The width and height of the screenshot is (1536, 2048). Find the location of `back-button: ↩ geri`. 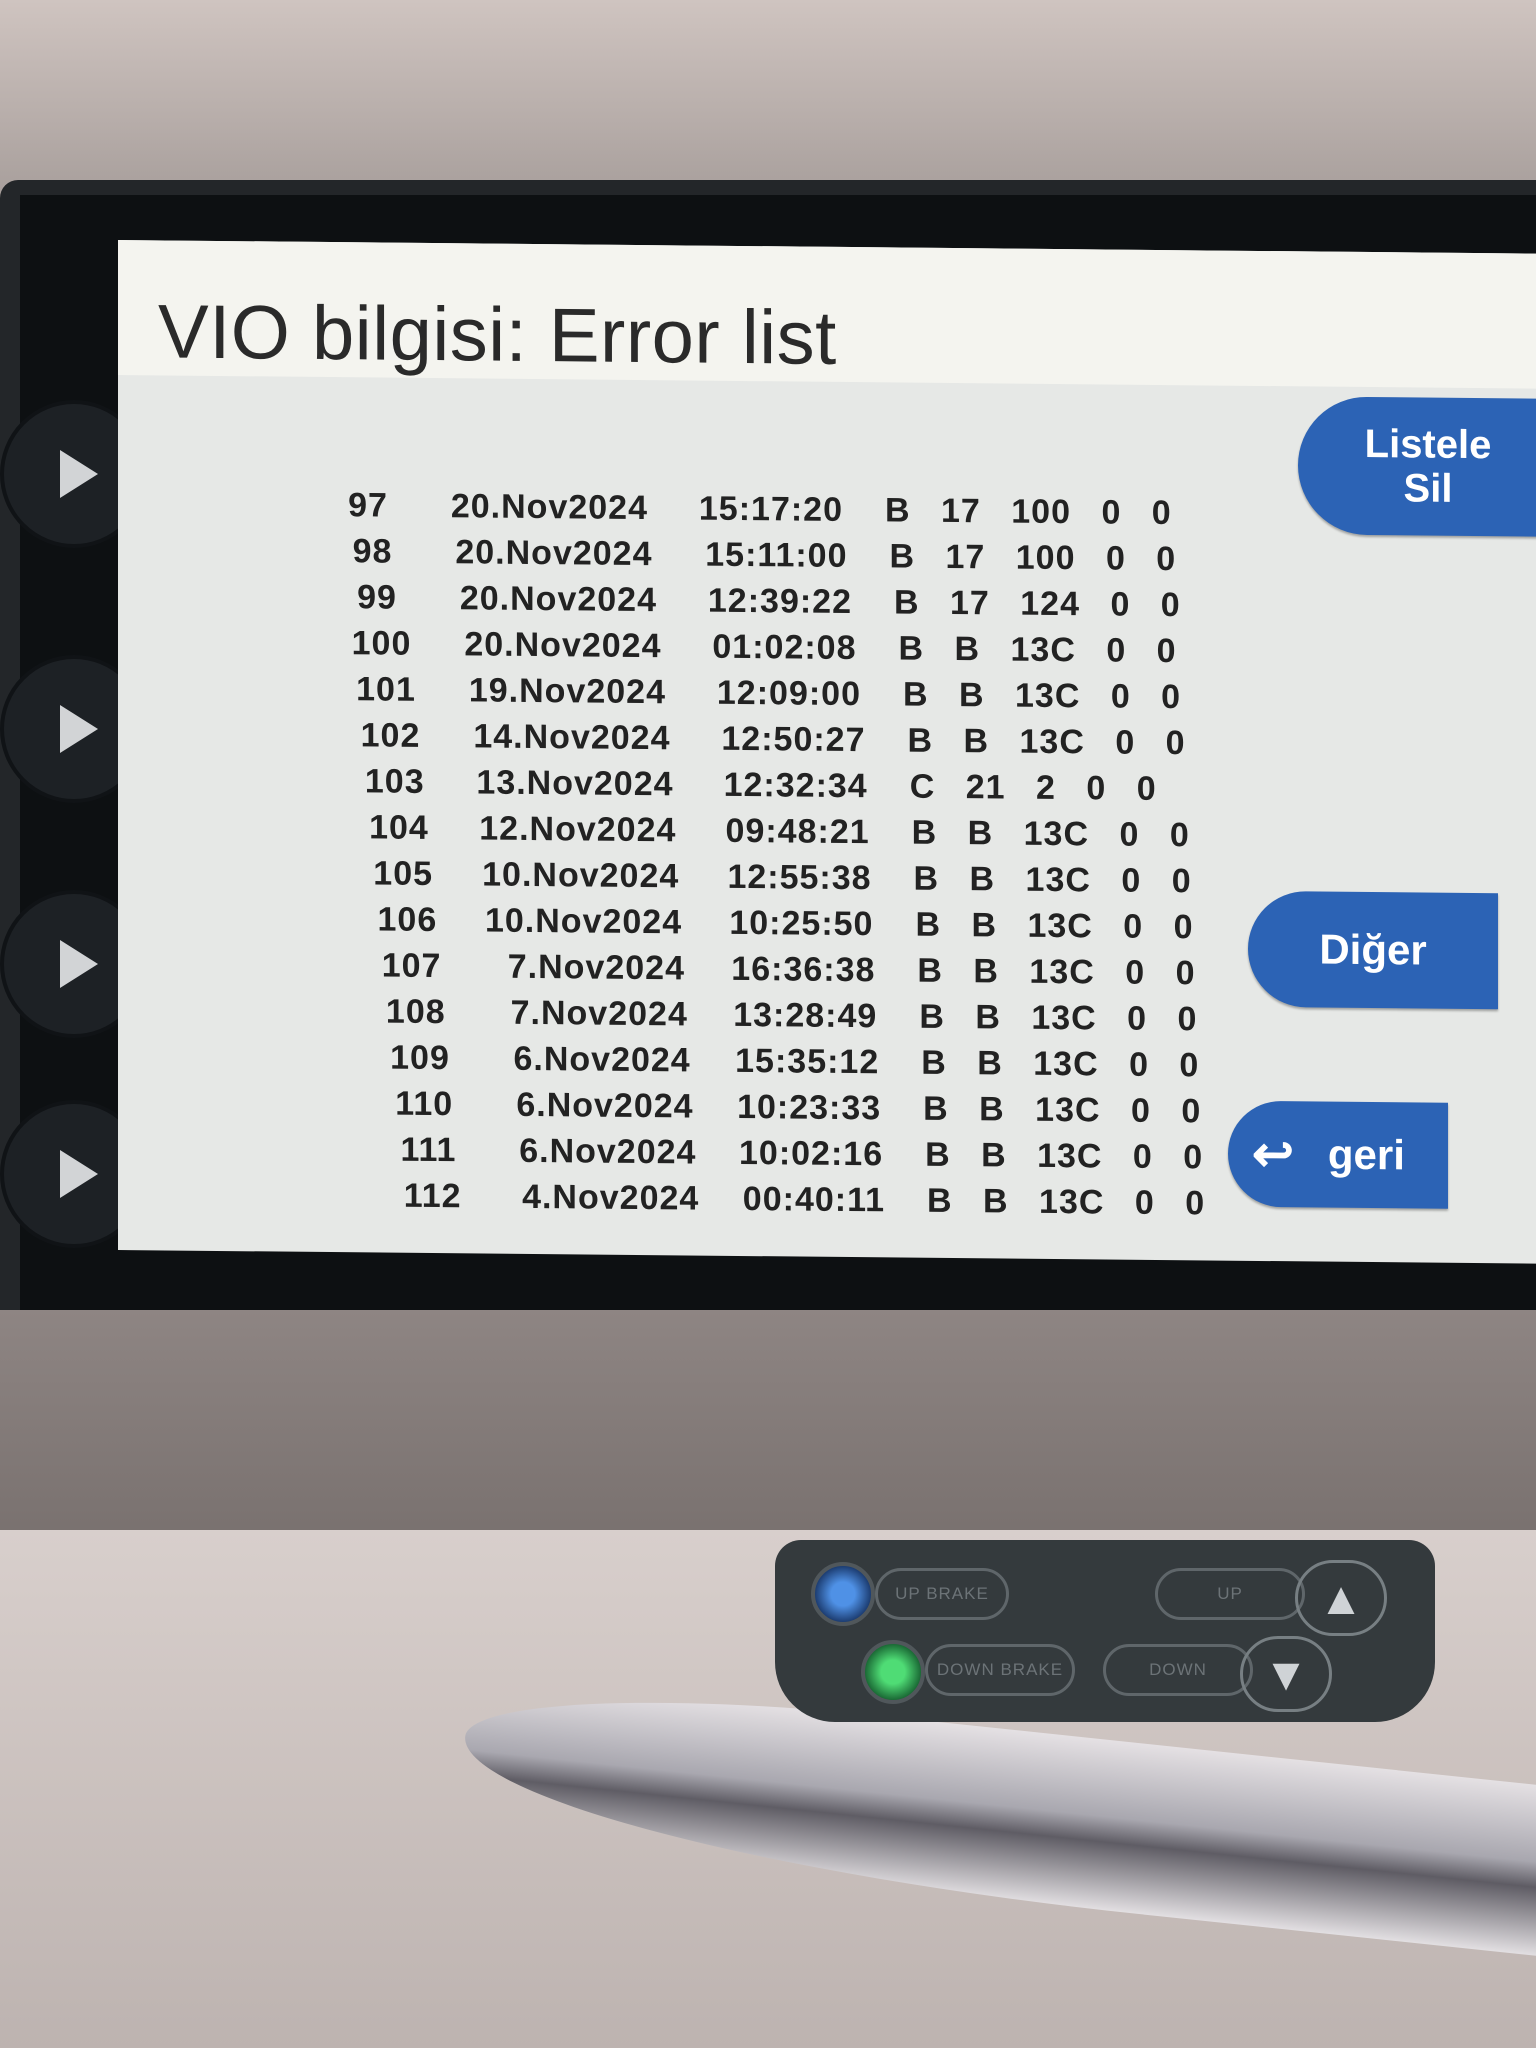

back-button: ↩ geri is located at coordinates (1338, 1154).